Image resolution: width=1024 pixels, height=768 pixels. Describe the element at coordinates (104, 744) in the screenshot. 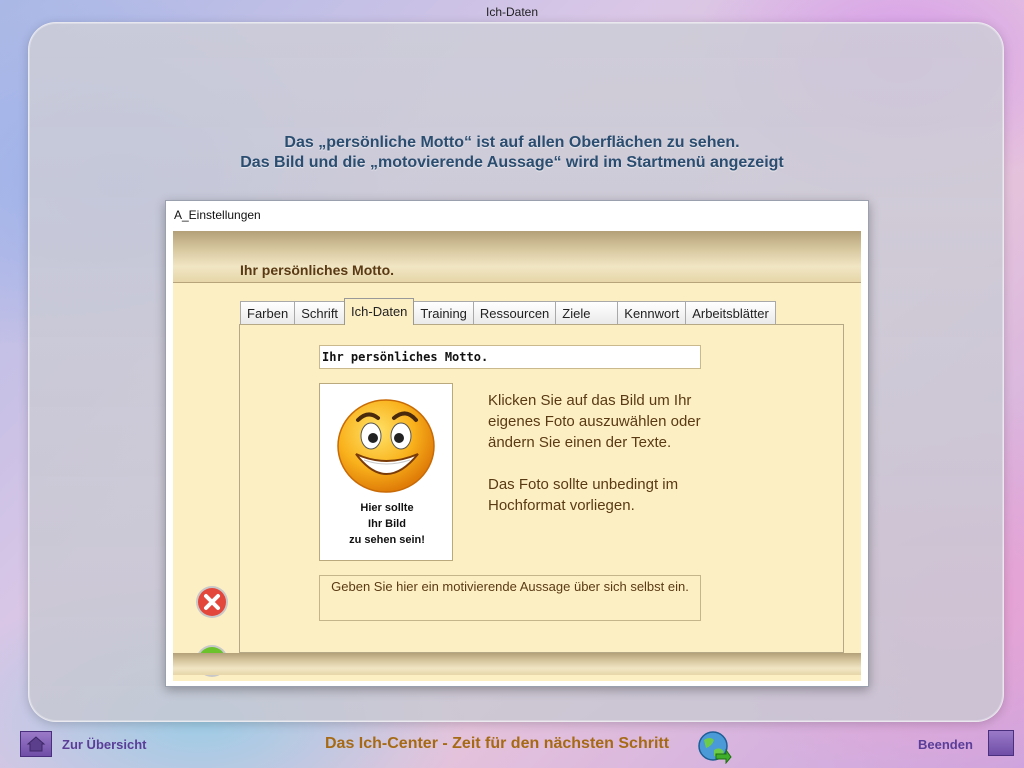

I see `overview-link: Zur Übersicht` at that location.